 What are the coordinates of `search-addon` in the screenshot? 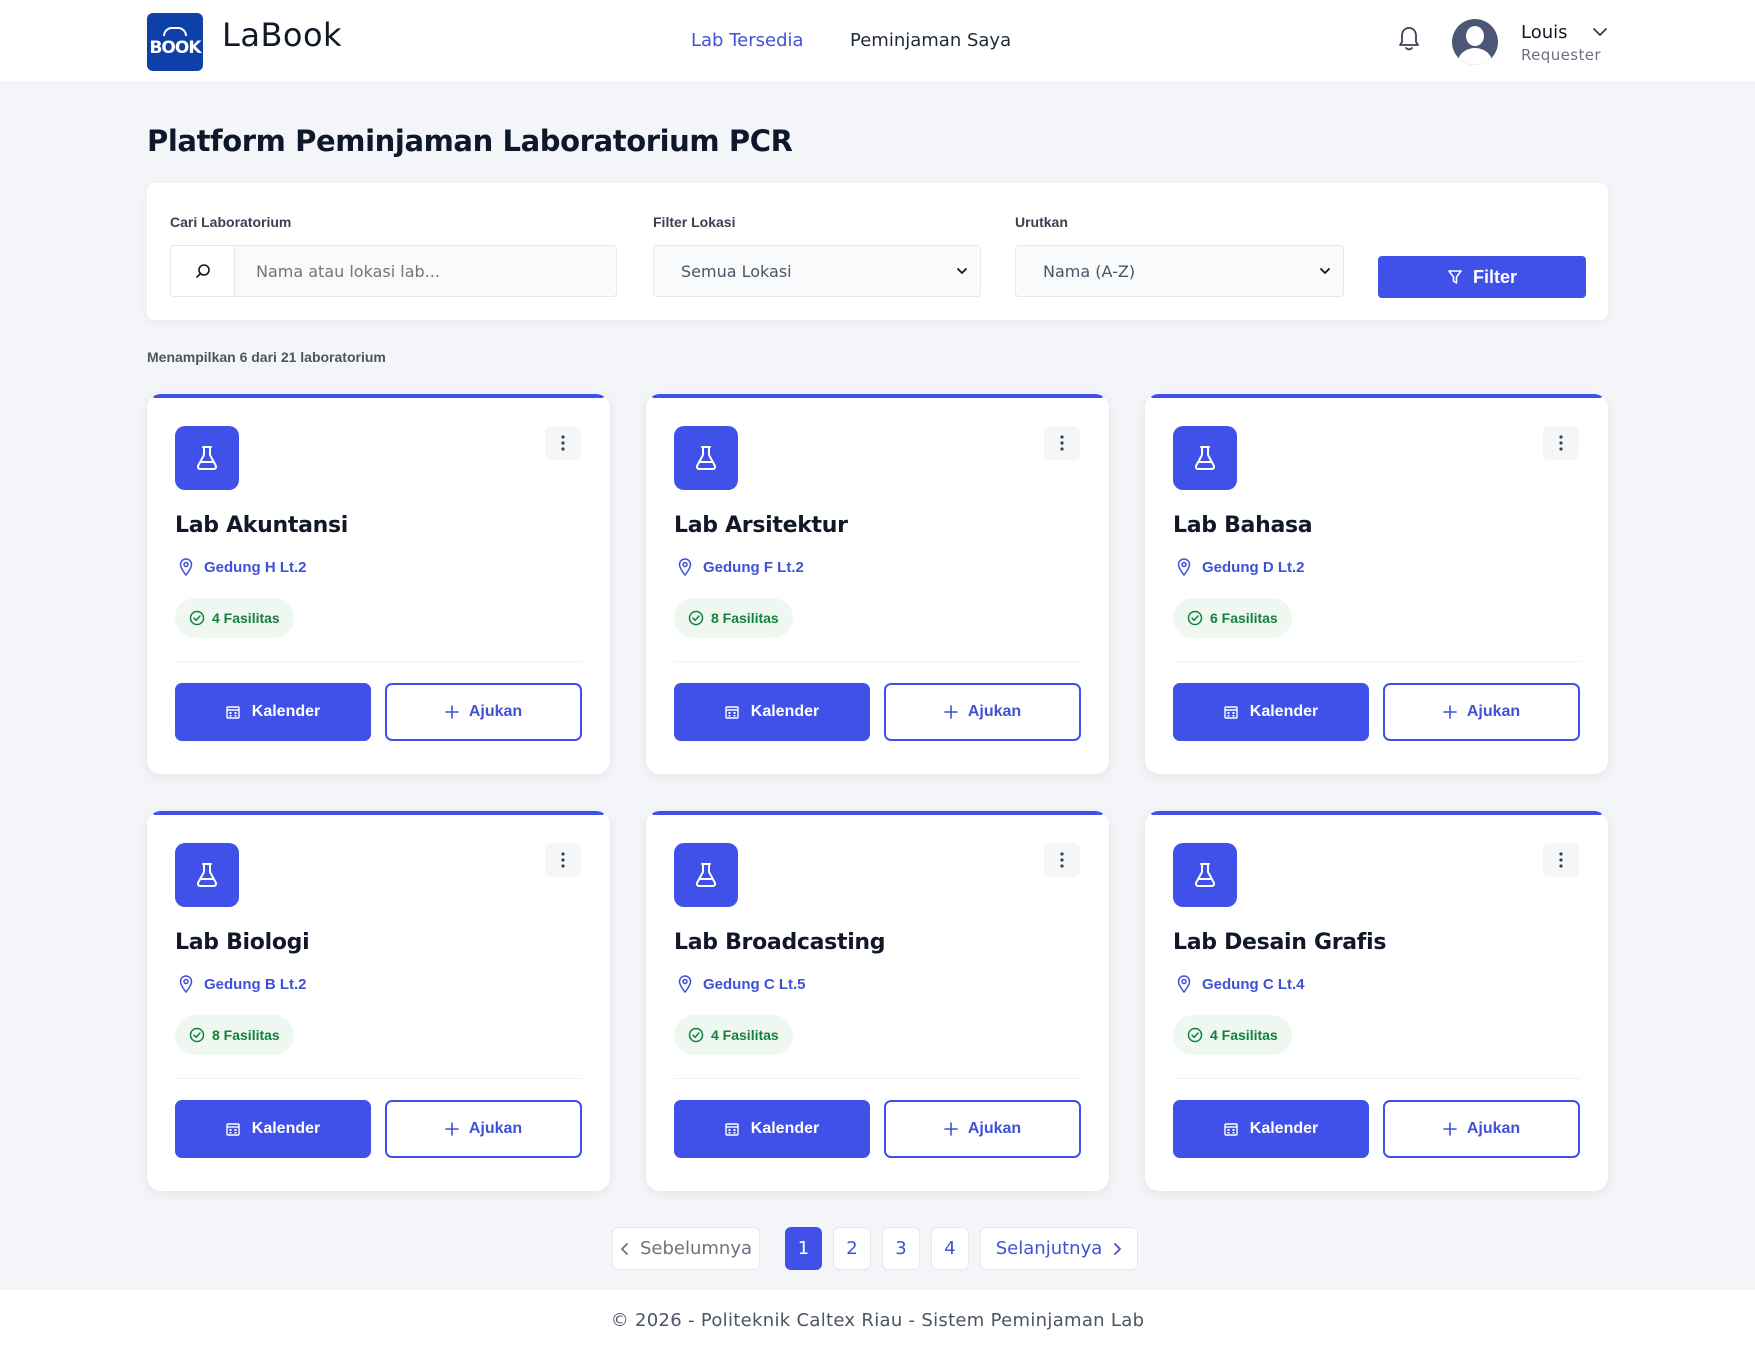 It's located at (203, 271).